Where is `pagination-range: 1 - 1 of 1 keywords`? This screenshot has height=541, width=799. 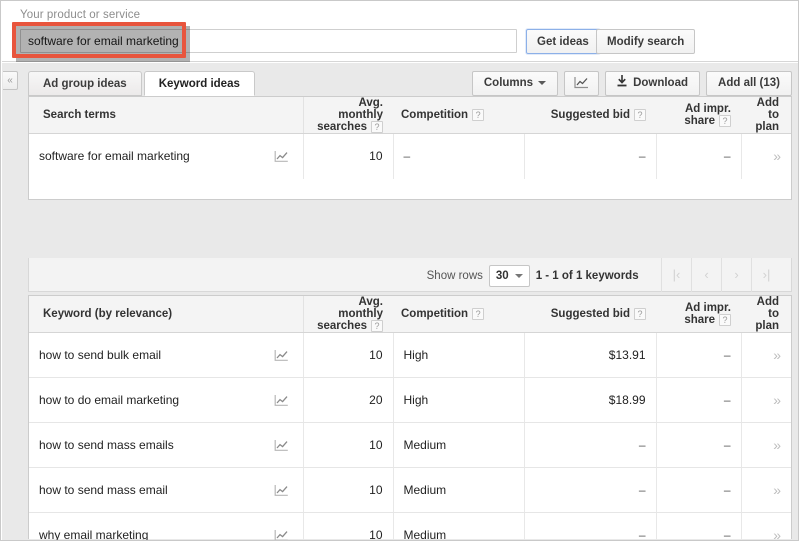 pagination-range: 1 - 1 of 1 keywords is located at coordinates (587, 276).